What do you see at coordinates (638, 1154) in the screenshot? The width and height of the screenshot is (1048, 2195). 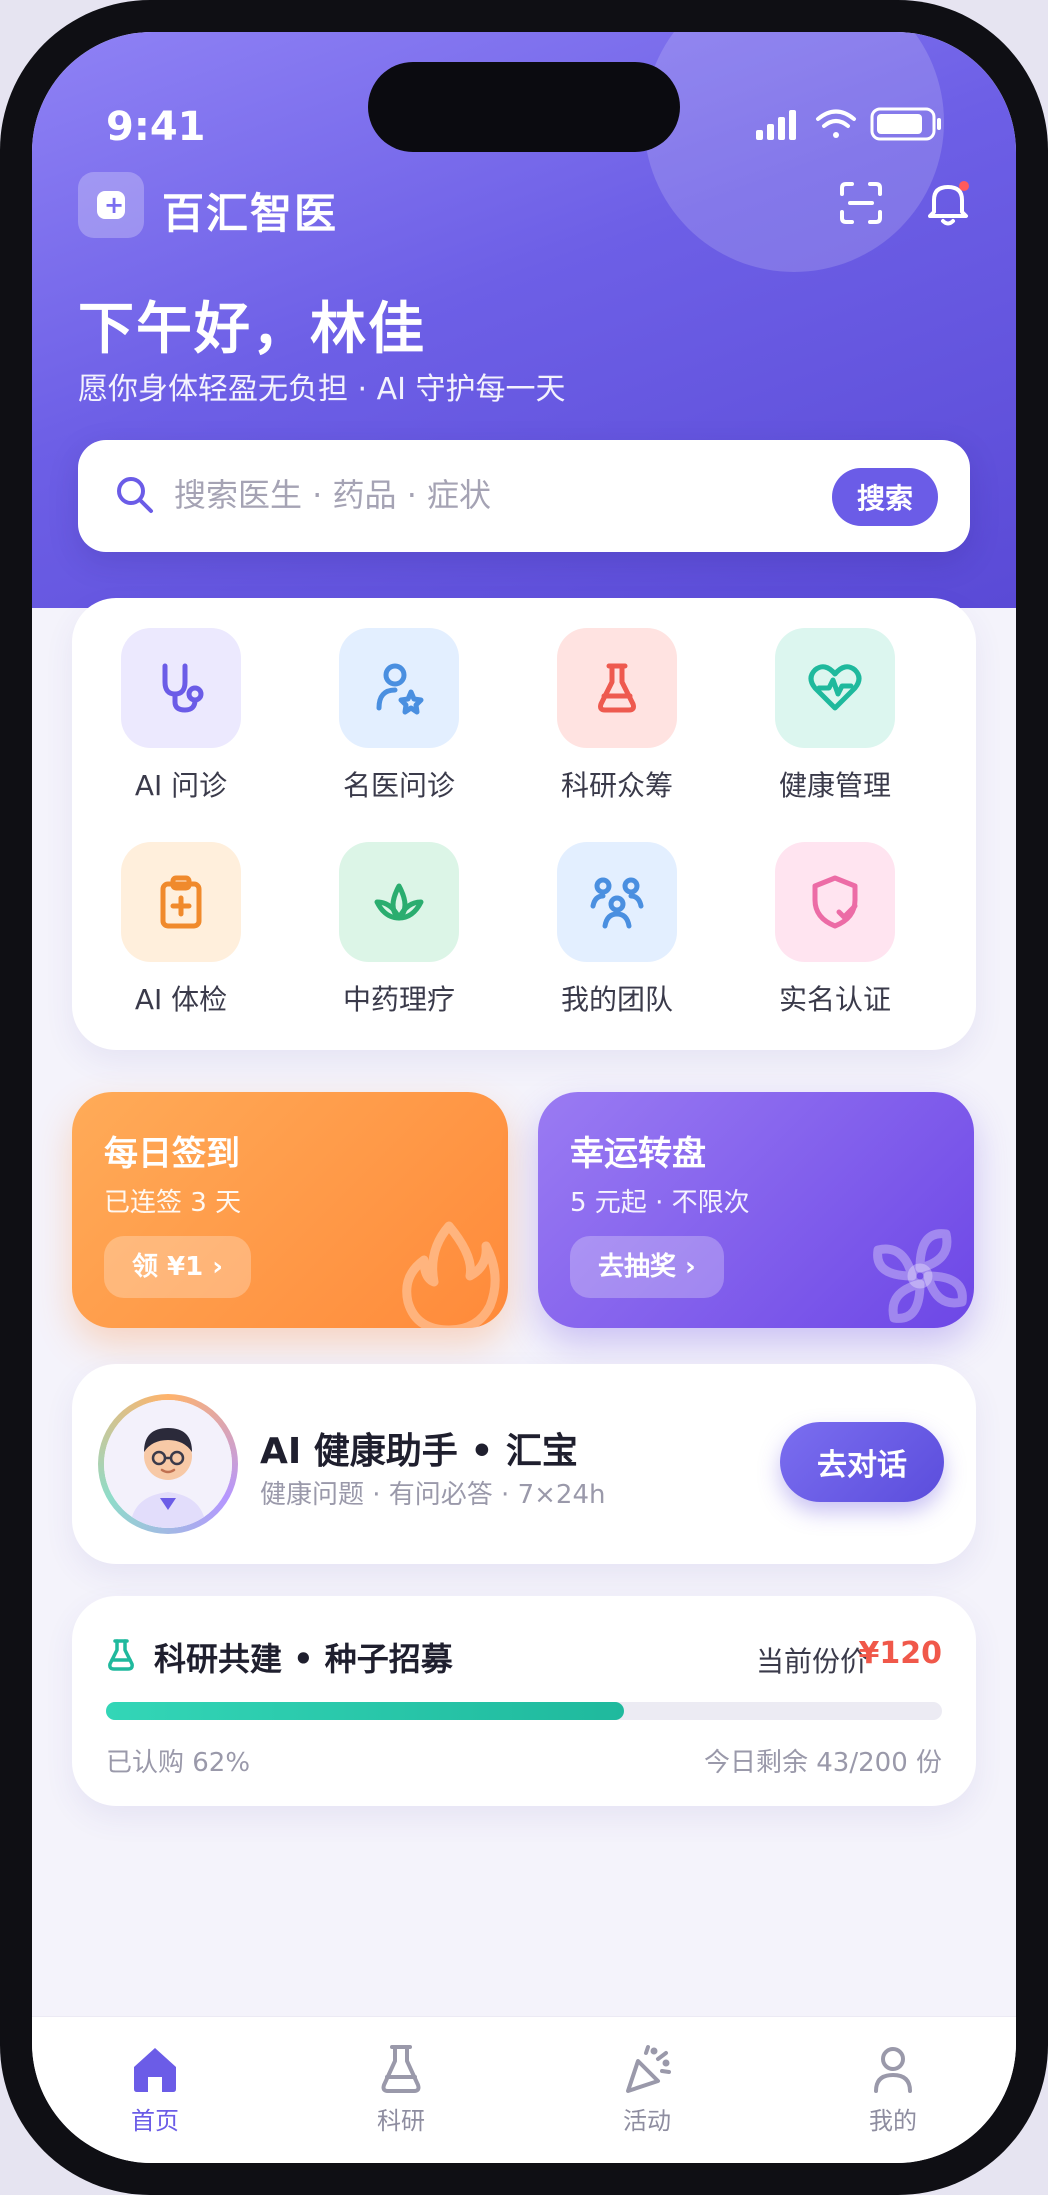 I see `promo-title: 幸运转盘` at bounding box center [638, 1154].